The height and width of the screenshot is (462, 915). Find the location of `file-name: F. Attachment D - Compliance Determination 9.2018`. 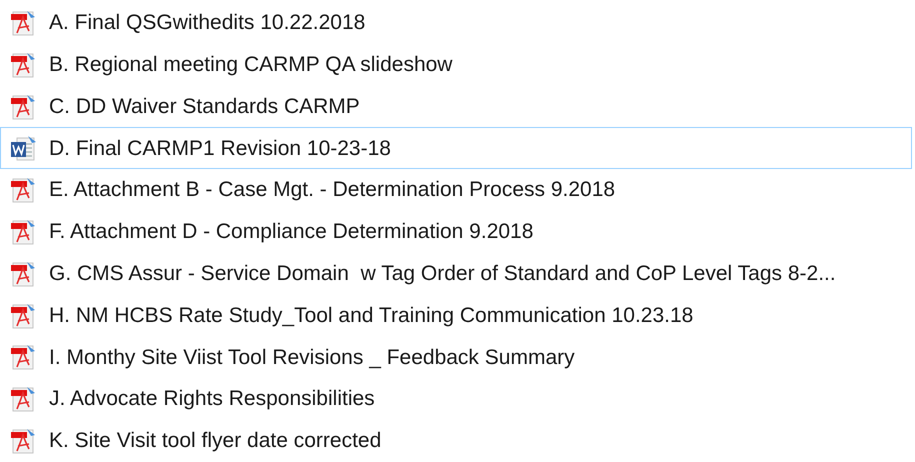

file-name: F. Attachment D - Compliance Determination 9.2018 is located at coordinates (291, 232).